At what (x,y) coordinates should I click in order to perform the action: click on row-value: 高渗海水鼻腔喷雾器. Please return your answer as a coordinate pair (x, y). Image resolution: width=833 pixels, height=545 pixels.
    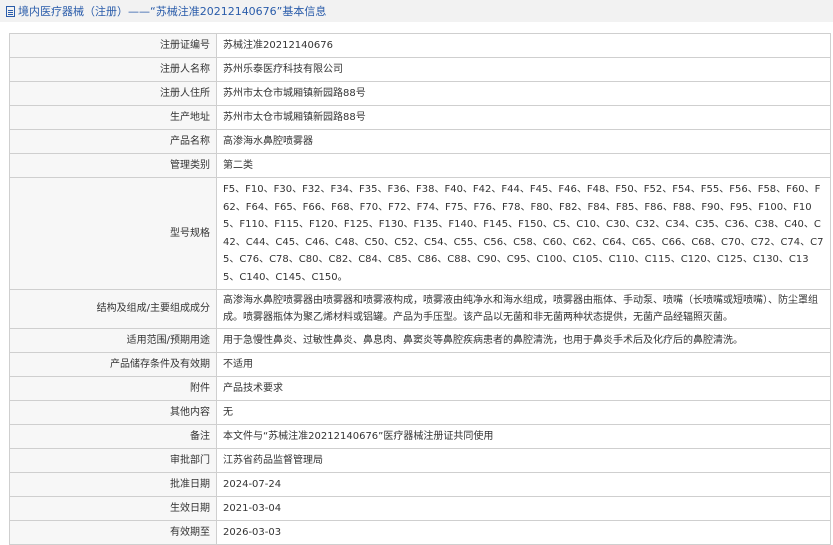
    Looking at the image, I should click on (523, 141).